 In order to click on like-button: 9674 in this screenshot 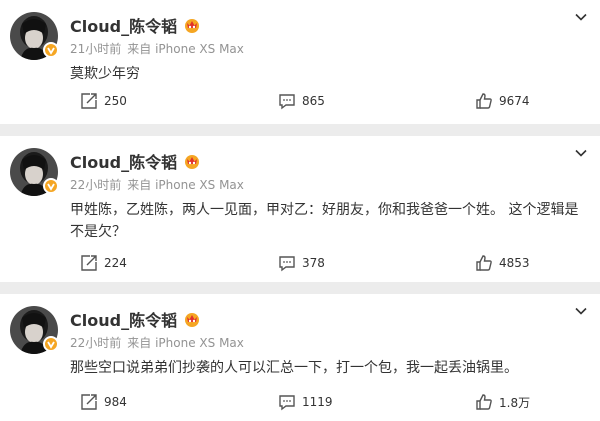, I will do `click(502, 101)`.